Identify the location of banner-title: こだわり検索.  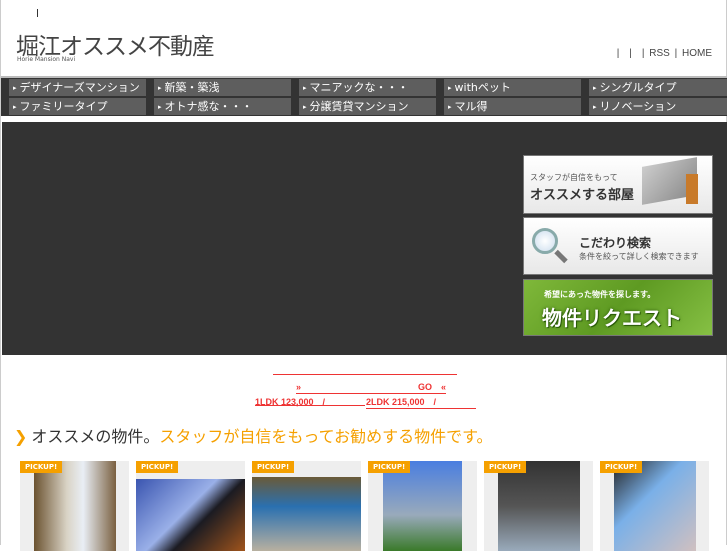
(615, 243).